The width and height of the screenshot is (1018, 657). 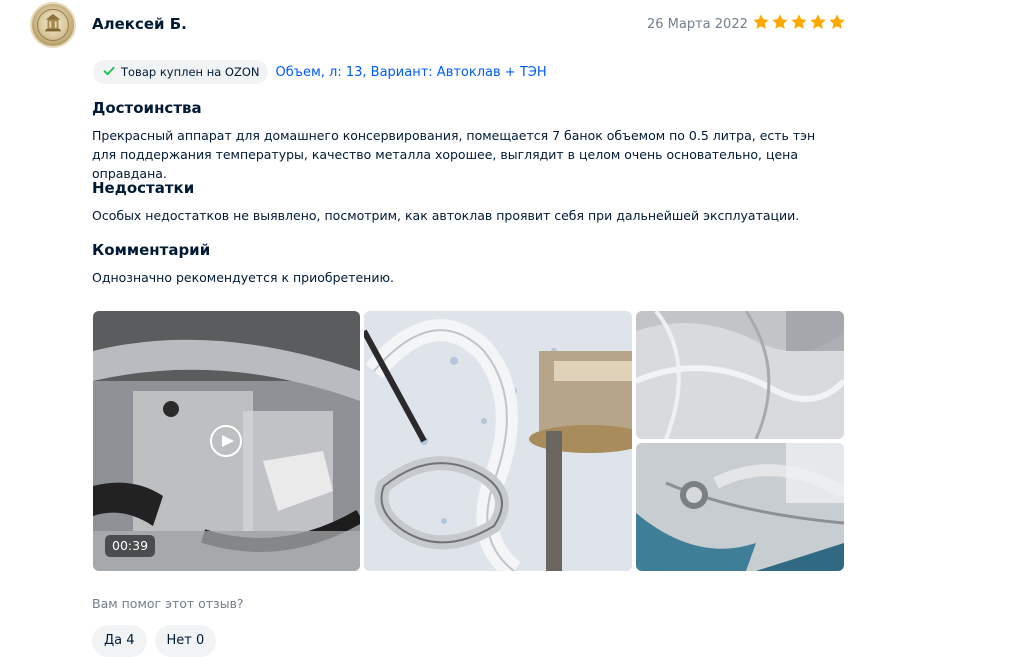 What do you see at coordinates (109, 72) in the screenshot?
I see `check-icon` at bounding box center [109, 72].